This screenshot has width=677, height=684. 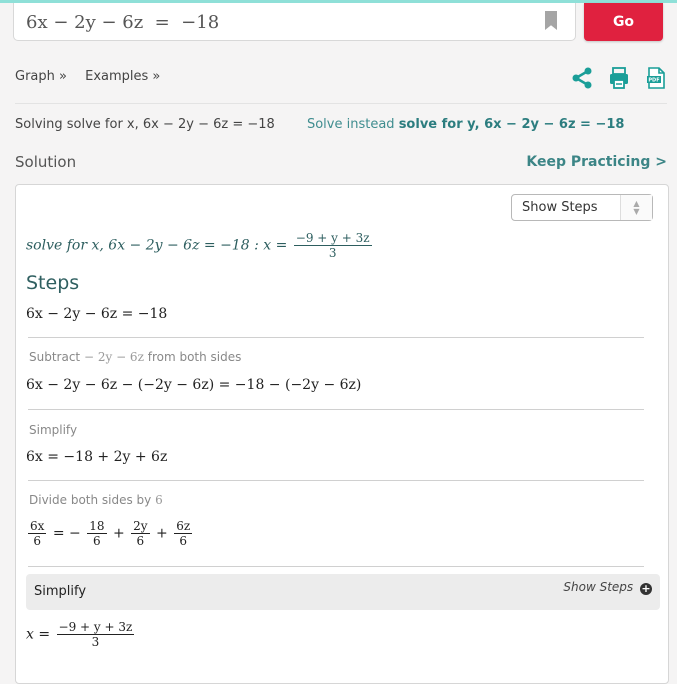 What do you see at coordinates (646, 589) in the screenshot?
I see `plus-circle-icon: +` at bounding box center [646, 589].